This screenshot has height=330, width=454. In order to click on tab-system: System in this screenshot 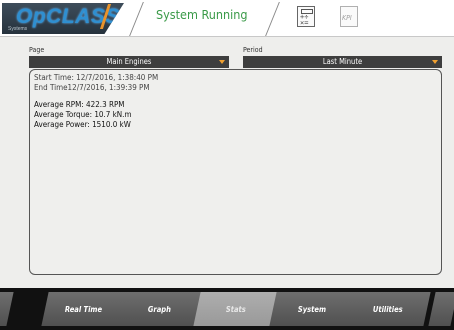, I will do `click(312, 309)`.